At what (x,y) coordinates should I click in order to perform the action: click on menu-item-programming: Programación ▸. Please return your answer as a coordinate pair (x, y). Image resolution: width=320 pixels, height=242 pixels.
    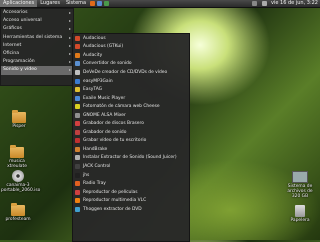
    Looking at the image, I should click on (37, 62).